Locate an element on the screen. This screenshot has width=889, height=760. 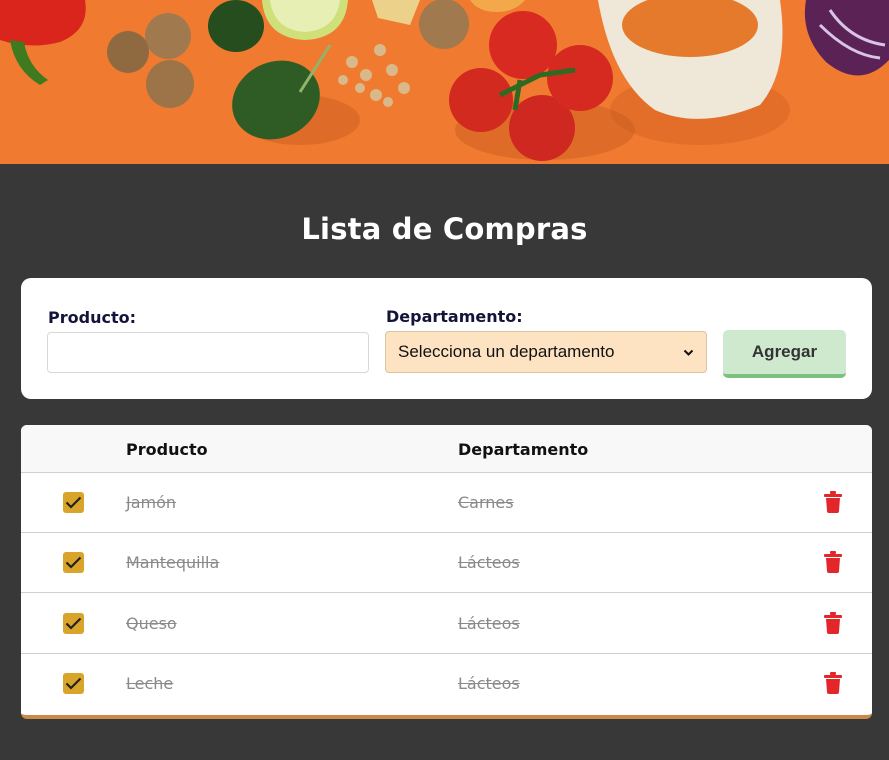
table-row: Queso Lácteos is located at coordinates (446, 624).